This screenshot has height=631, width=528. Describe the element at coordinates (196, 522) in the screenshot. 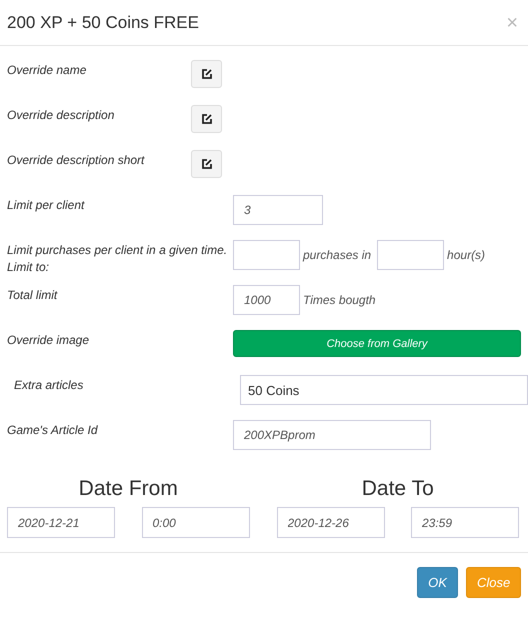

I see `time-field: 0:00` at that location.